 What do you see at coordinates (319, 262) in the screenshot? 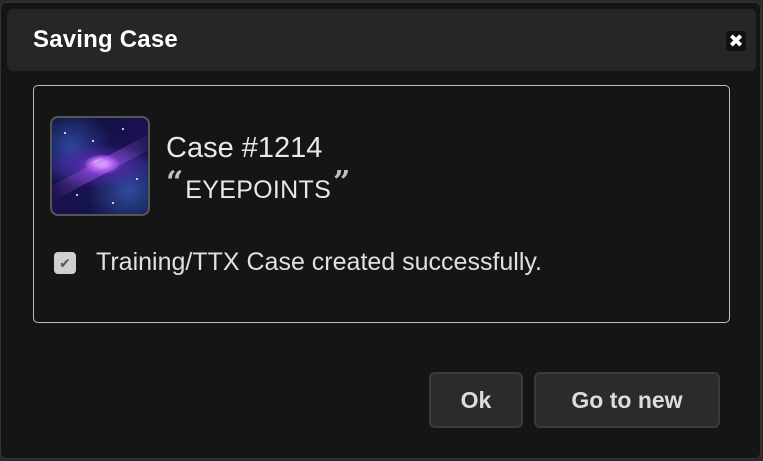
I see `status-message: Training/TTX Case created successfully.` at bounding box center [319, 262].